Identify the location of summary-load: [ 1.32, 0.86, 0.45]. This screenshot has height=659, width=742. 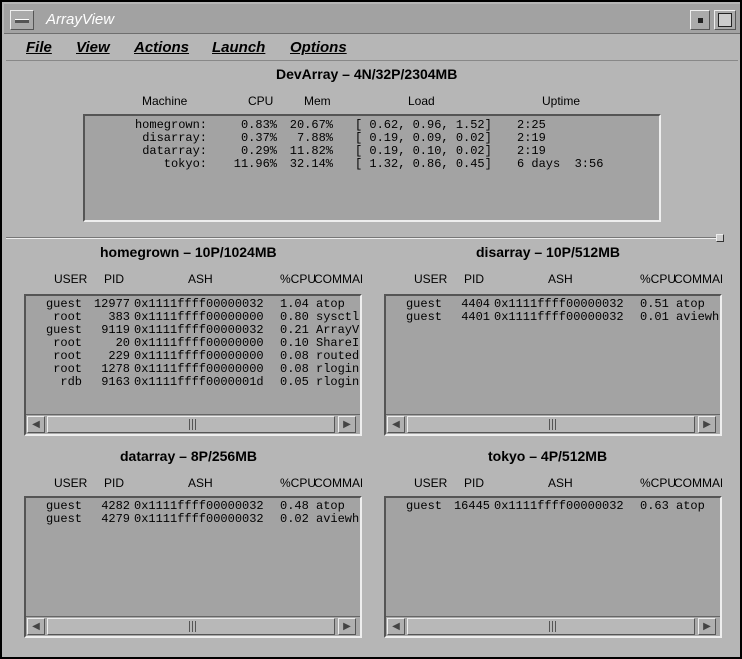
(423, 164).